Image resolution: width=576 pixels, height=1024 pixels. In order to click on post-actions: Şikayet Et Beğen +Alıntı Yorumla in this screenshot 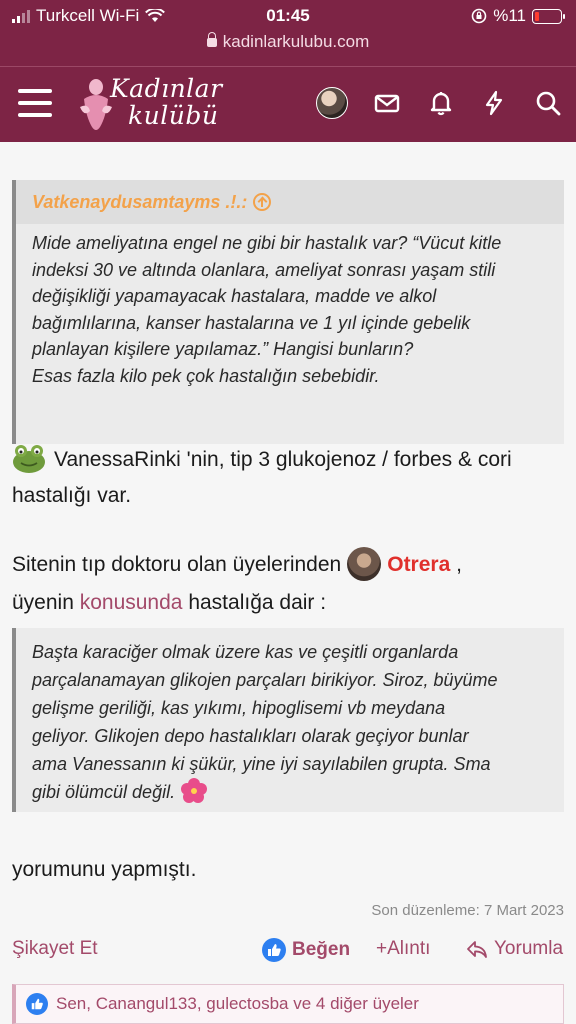, I will do `click(288, 953)`.